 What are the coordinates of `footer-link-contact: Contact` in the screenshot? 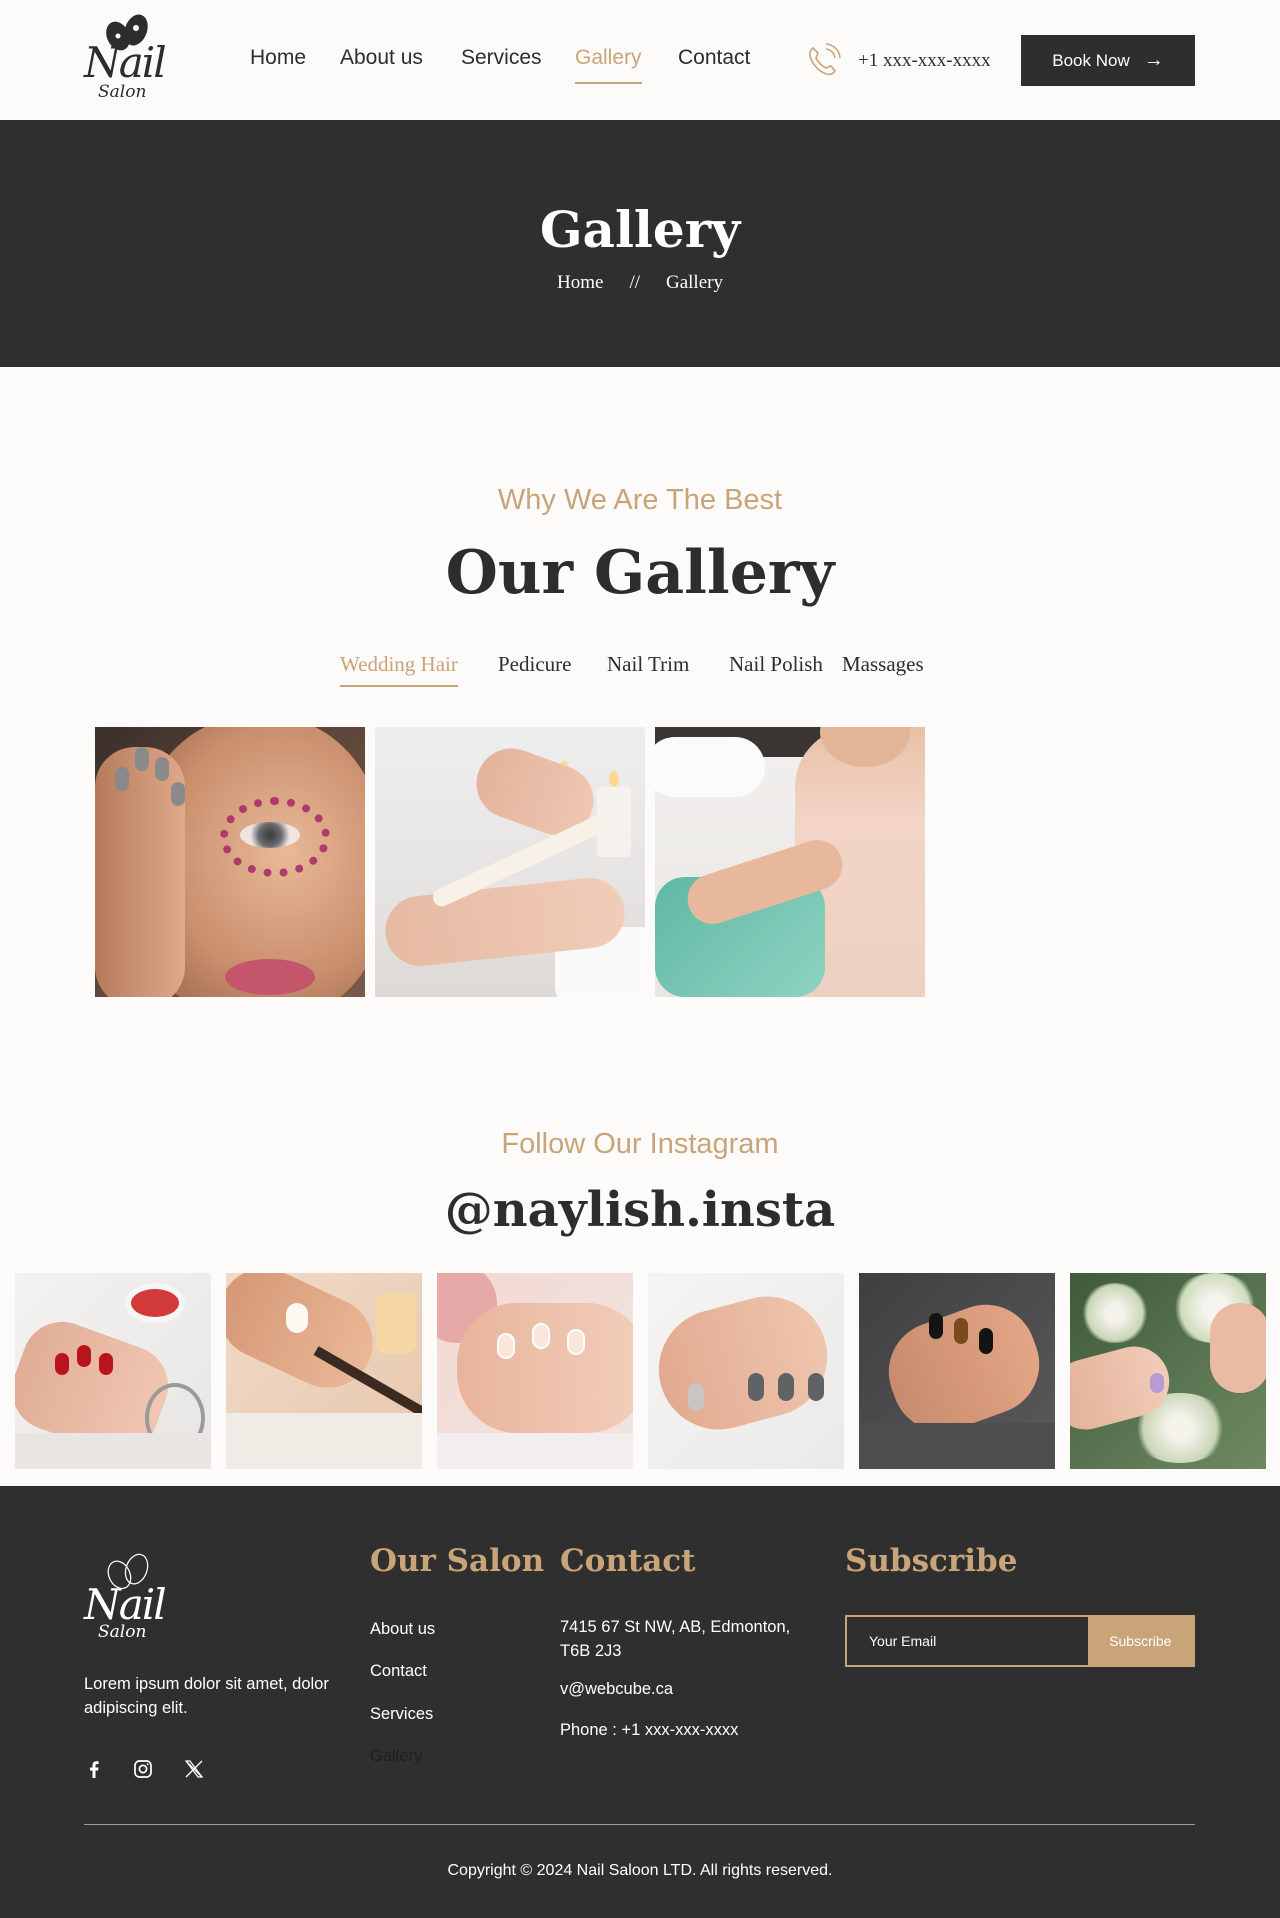 It's located at (398, 1671).